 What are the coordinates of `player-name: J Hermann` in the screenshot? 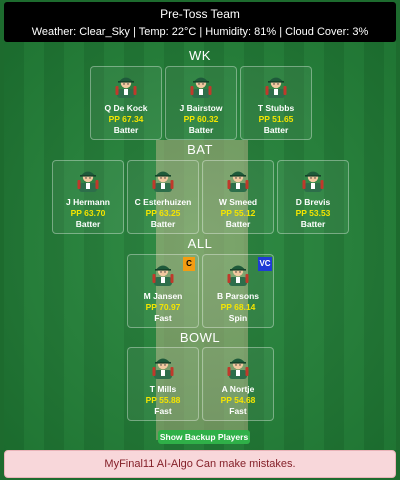 It's located at (88, 202).